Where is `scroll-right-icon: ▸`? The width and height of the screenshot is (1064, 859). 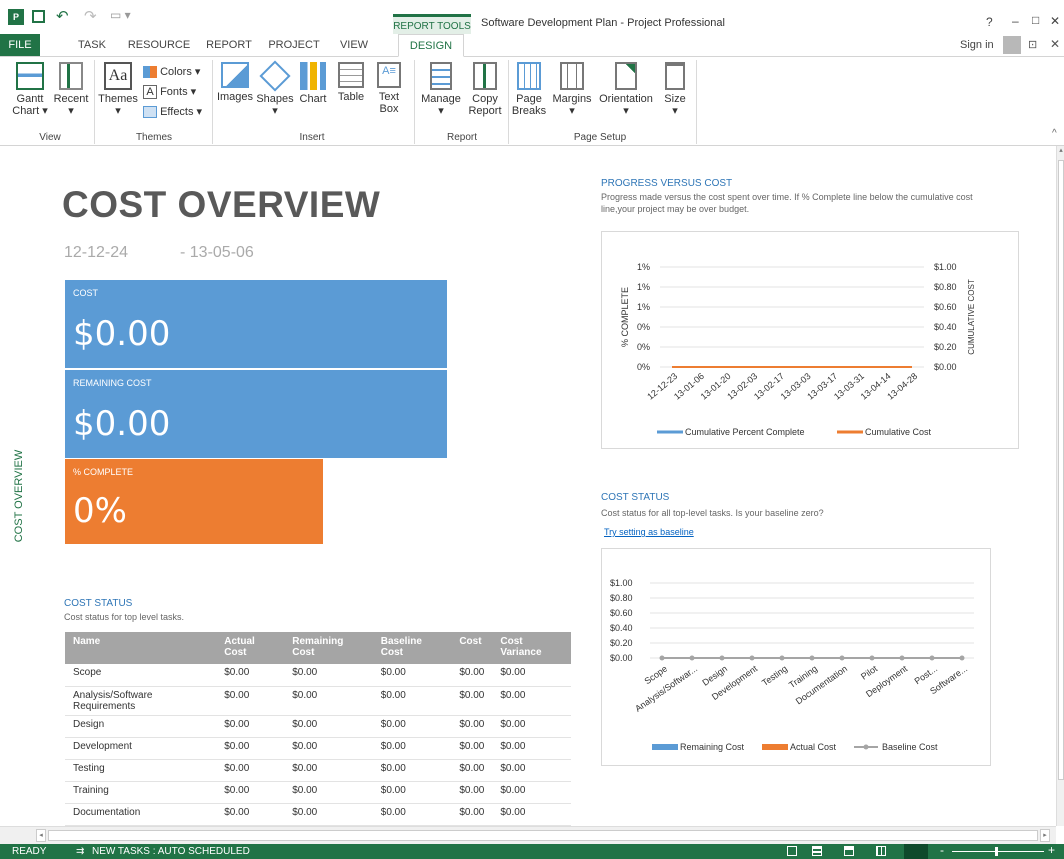 scroll-right-icon: ▸ is located at coordinates (1045, 835).